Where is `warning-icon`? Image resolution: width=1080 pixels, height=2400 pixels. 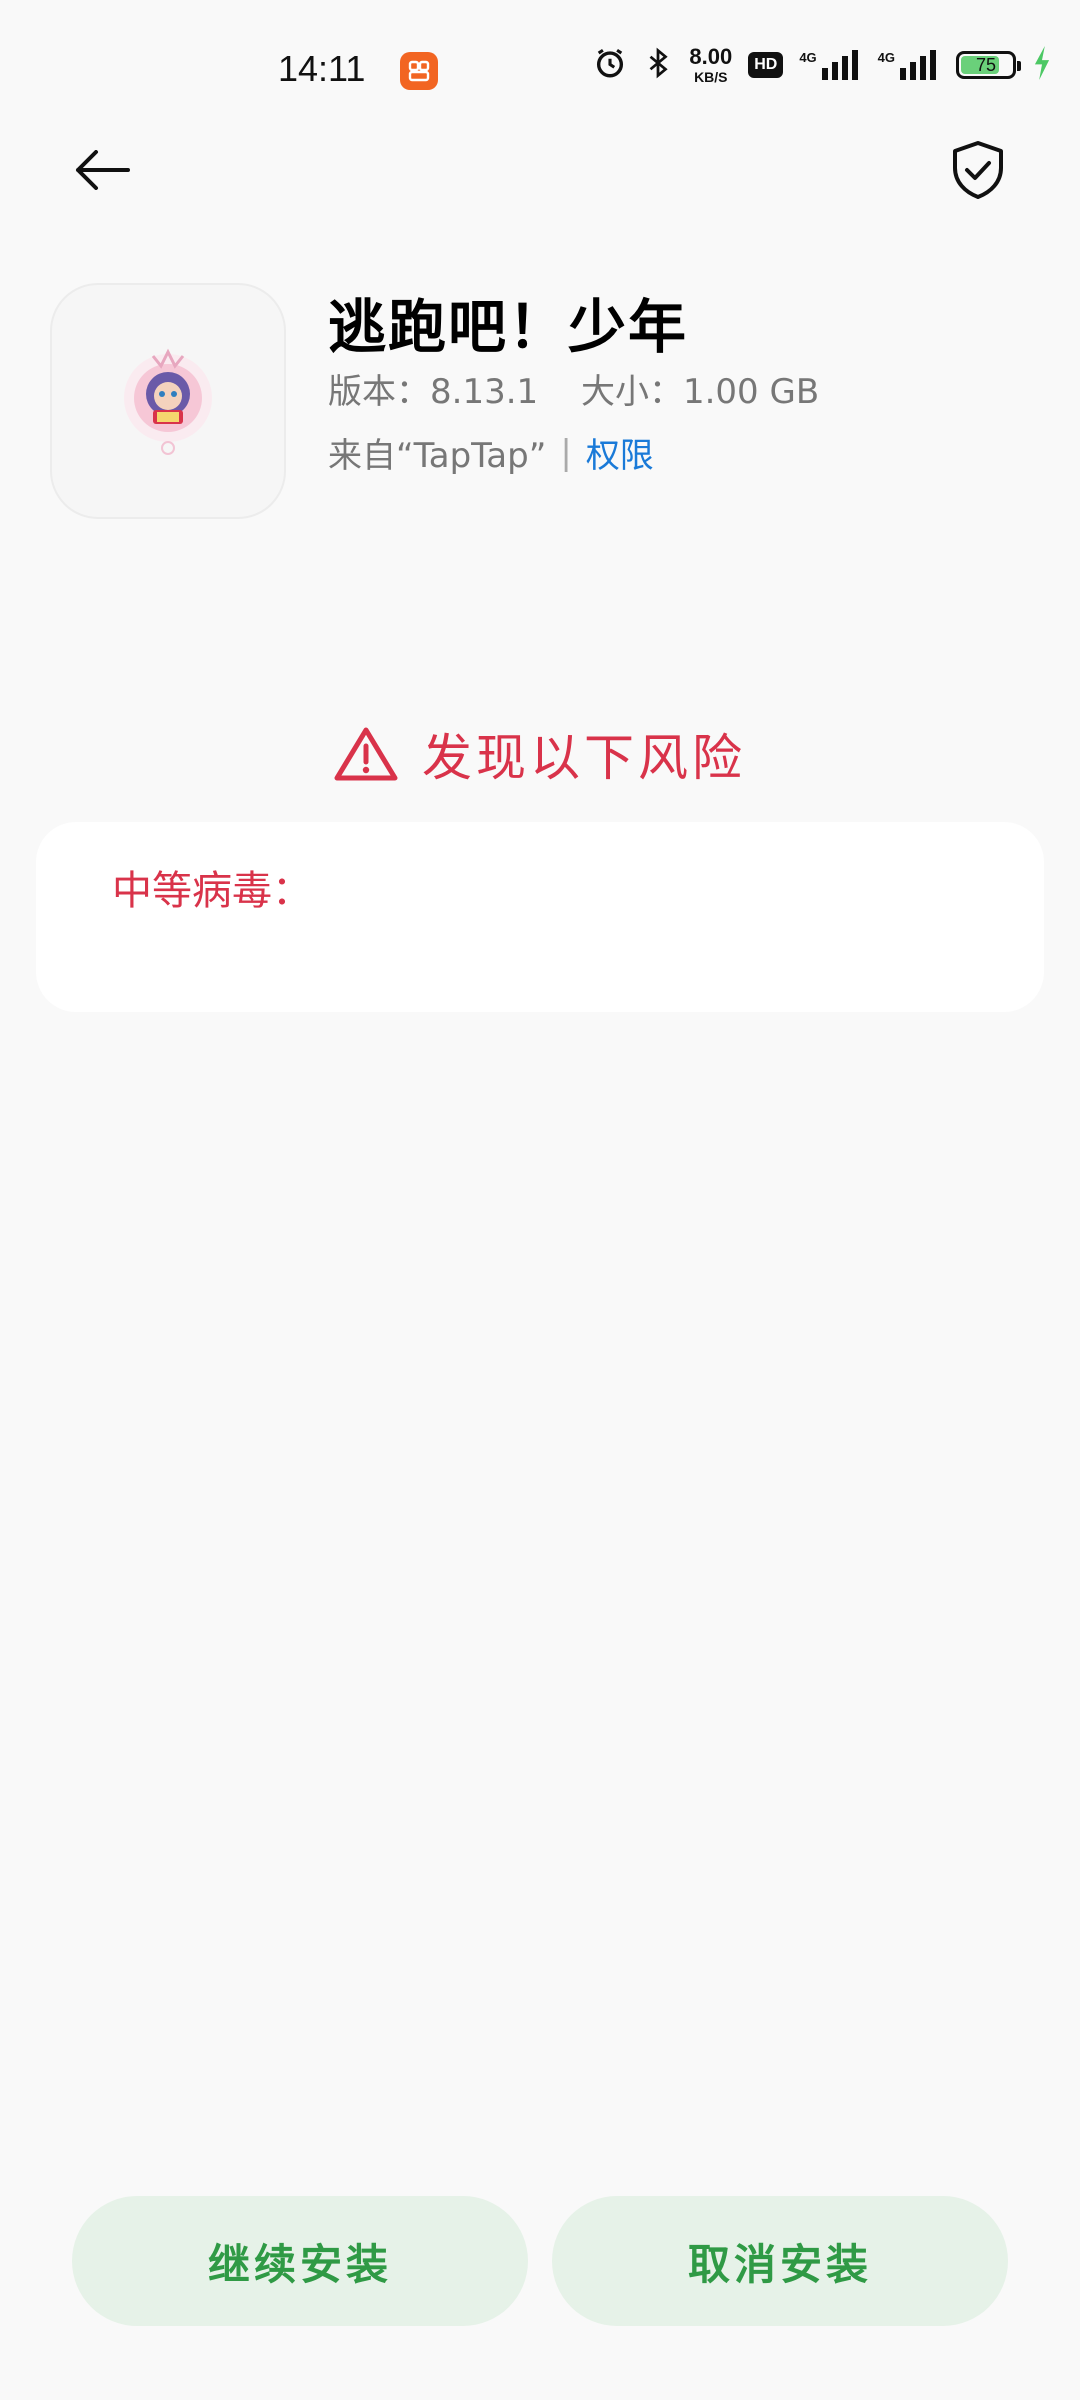 warning-icon is located at coordinates (366, 754).